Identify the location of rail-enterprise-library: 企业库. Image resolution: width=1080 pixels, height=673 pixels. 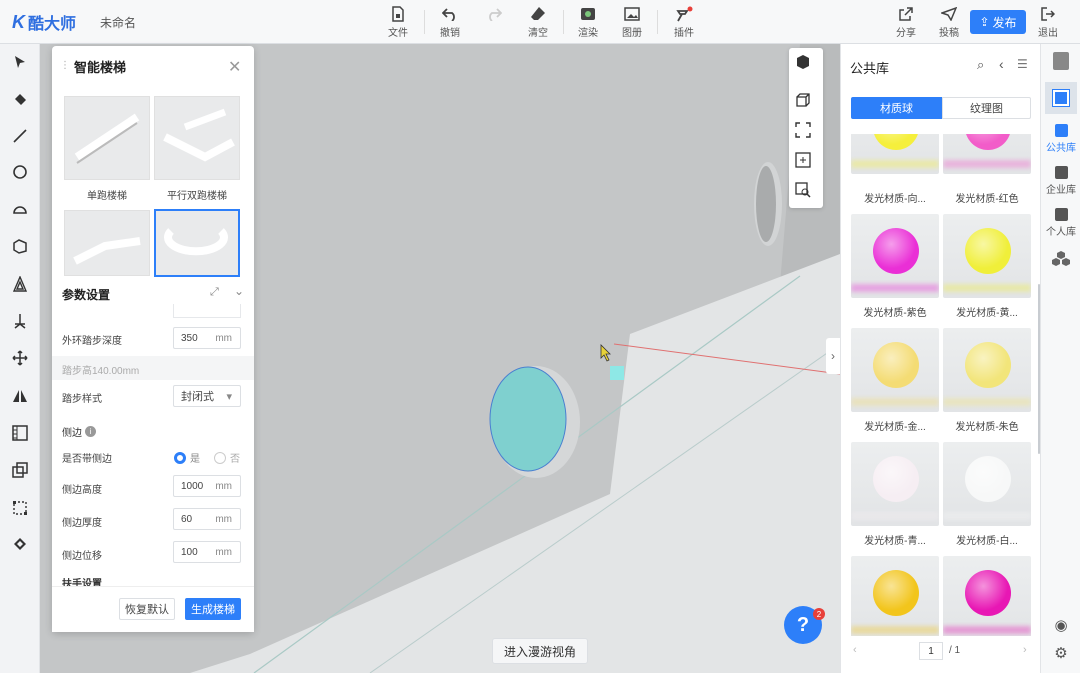
(1060, 181).